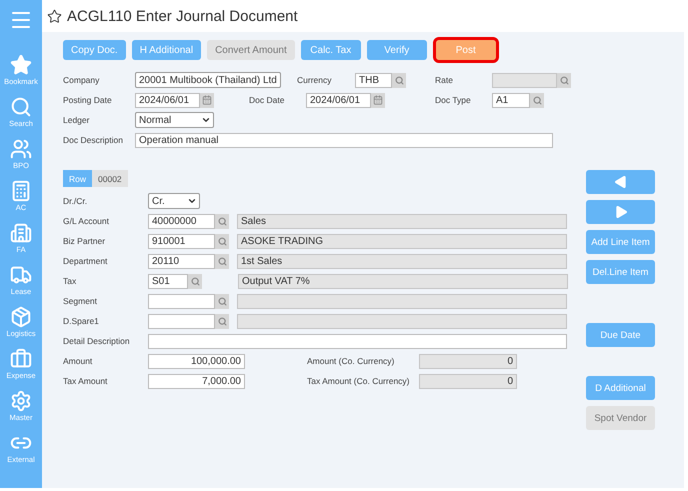 The height and width of the screenshot is (491, 688). What do you see at coordinates (453, 100) in the screenshot?
I see `field-label: Doc Type` at bounding box center [453, 100].